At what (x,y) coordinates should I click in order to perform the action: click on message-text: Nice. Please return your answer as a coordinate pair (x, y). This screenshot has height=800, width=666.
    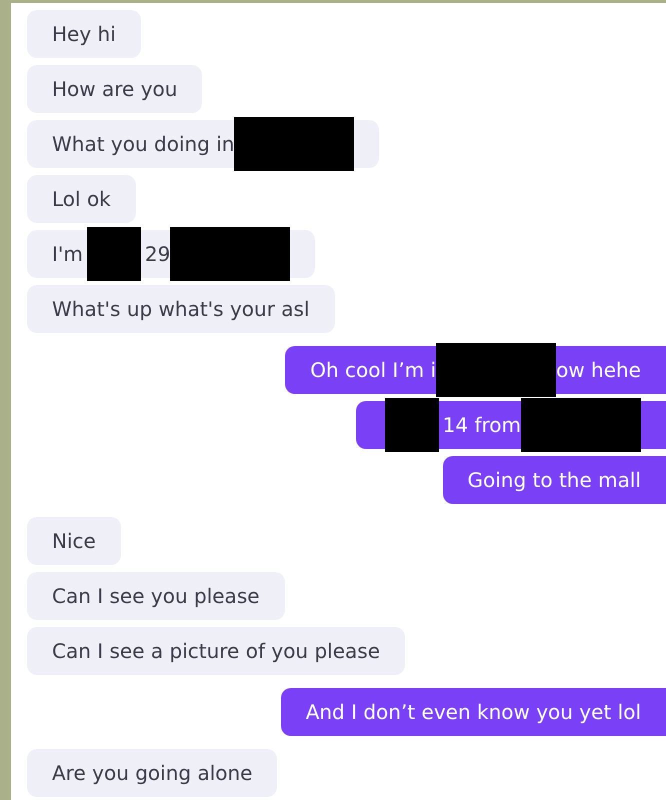
    Looking at the image, I should click on (74, 541).